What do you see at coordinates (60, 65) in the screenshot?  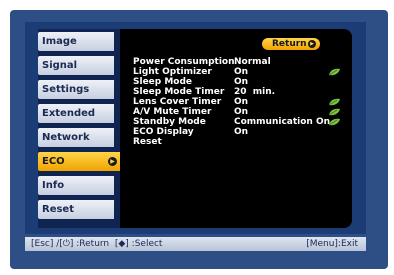 I see `menu-item-label: Signal` at bounding box center [60, 65].